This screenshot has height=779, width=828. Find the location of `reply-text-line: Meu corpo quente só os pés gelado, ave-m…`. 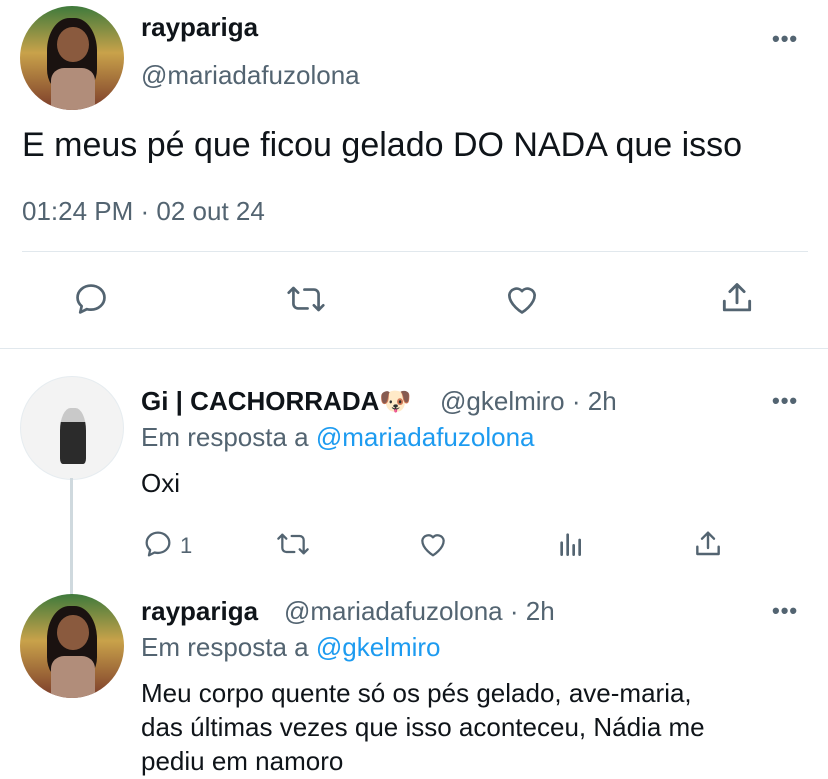

reply-text-line: Meu corpo quente só os pés gelado, ave-m… is located at coordinates (416, 693).